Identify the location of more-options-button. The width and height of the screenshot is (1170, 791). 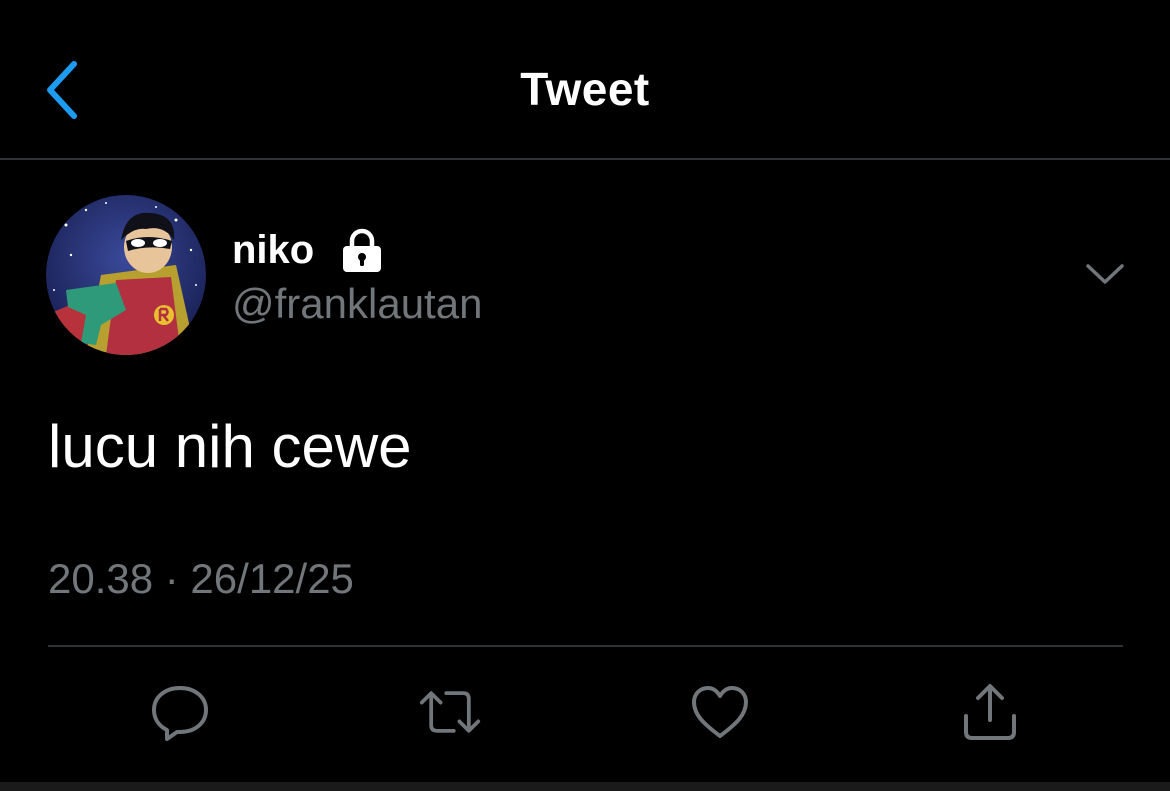
(1105, 274).